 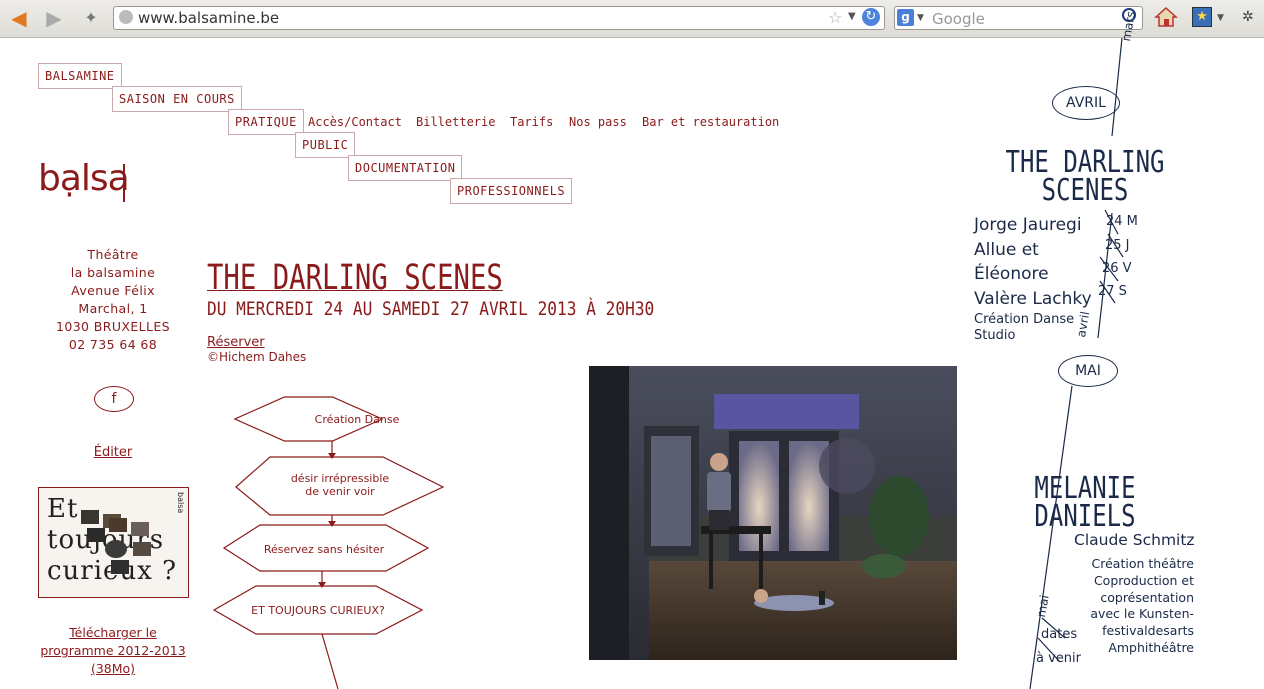 What do you see at coordinates (1147, 597) in the screenshot?
I see `agenda-info-line: coprésentation` at bounding box center [1147, 597].